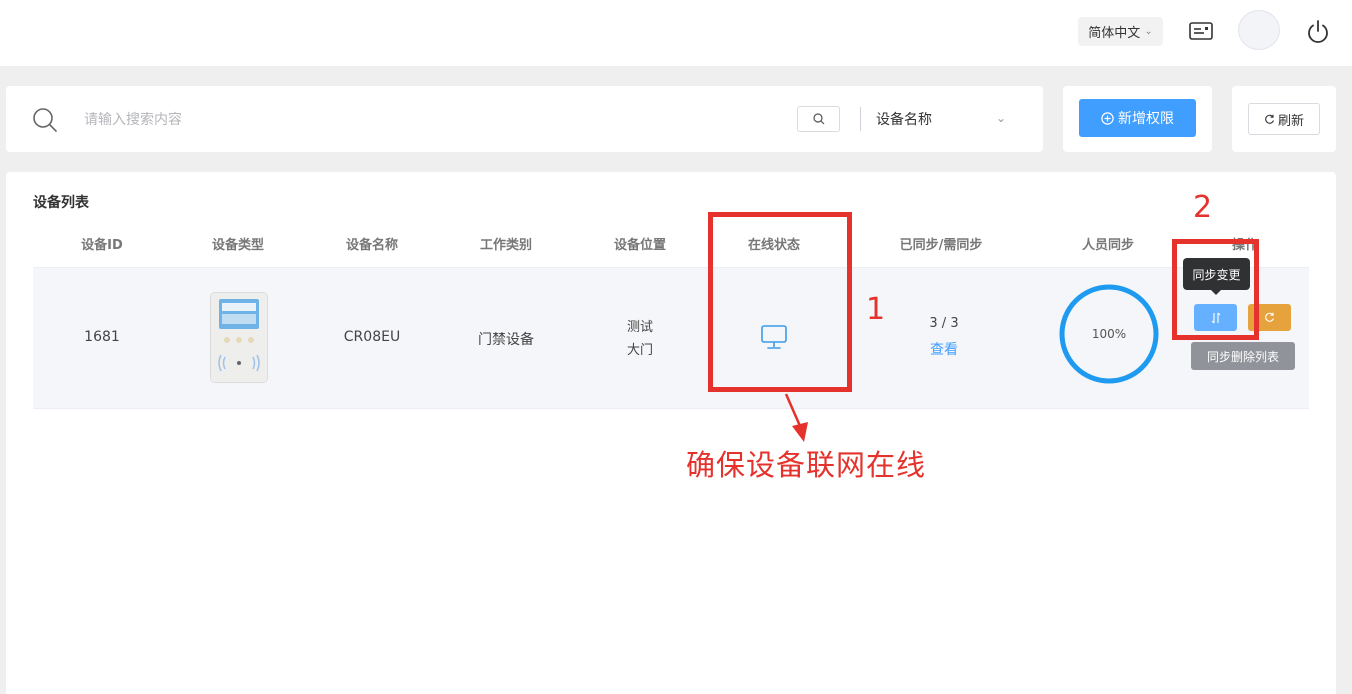 This screenshot has height=694, width=1352. What do you see at coordinates (102, 245) in the screenshot?
I see `column-header-device-id: 设备ID` at bounding box center [102, 245].